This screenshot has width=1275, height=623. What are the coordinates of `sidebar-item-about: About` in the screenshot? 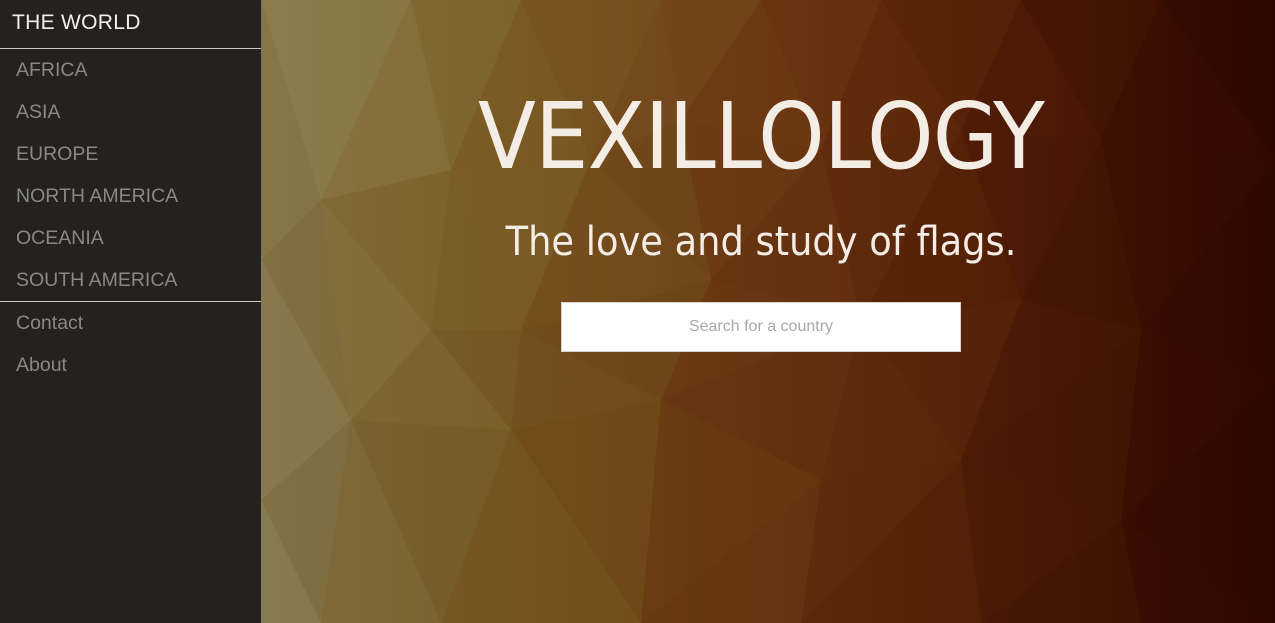 It's located at (130, 365).